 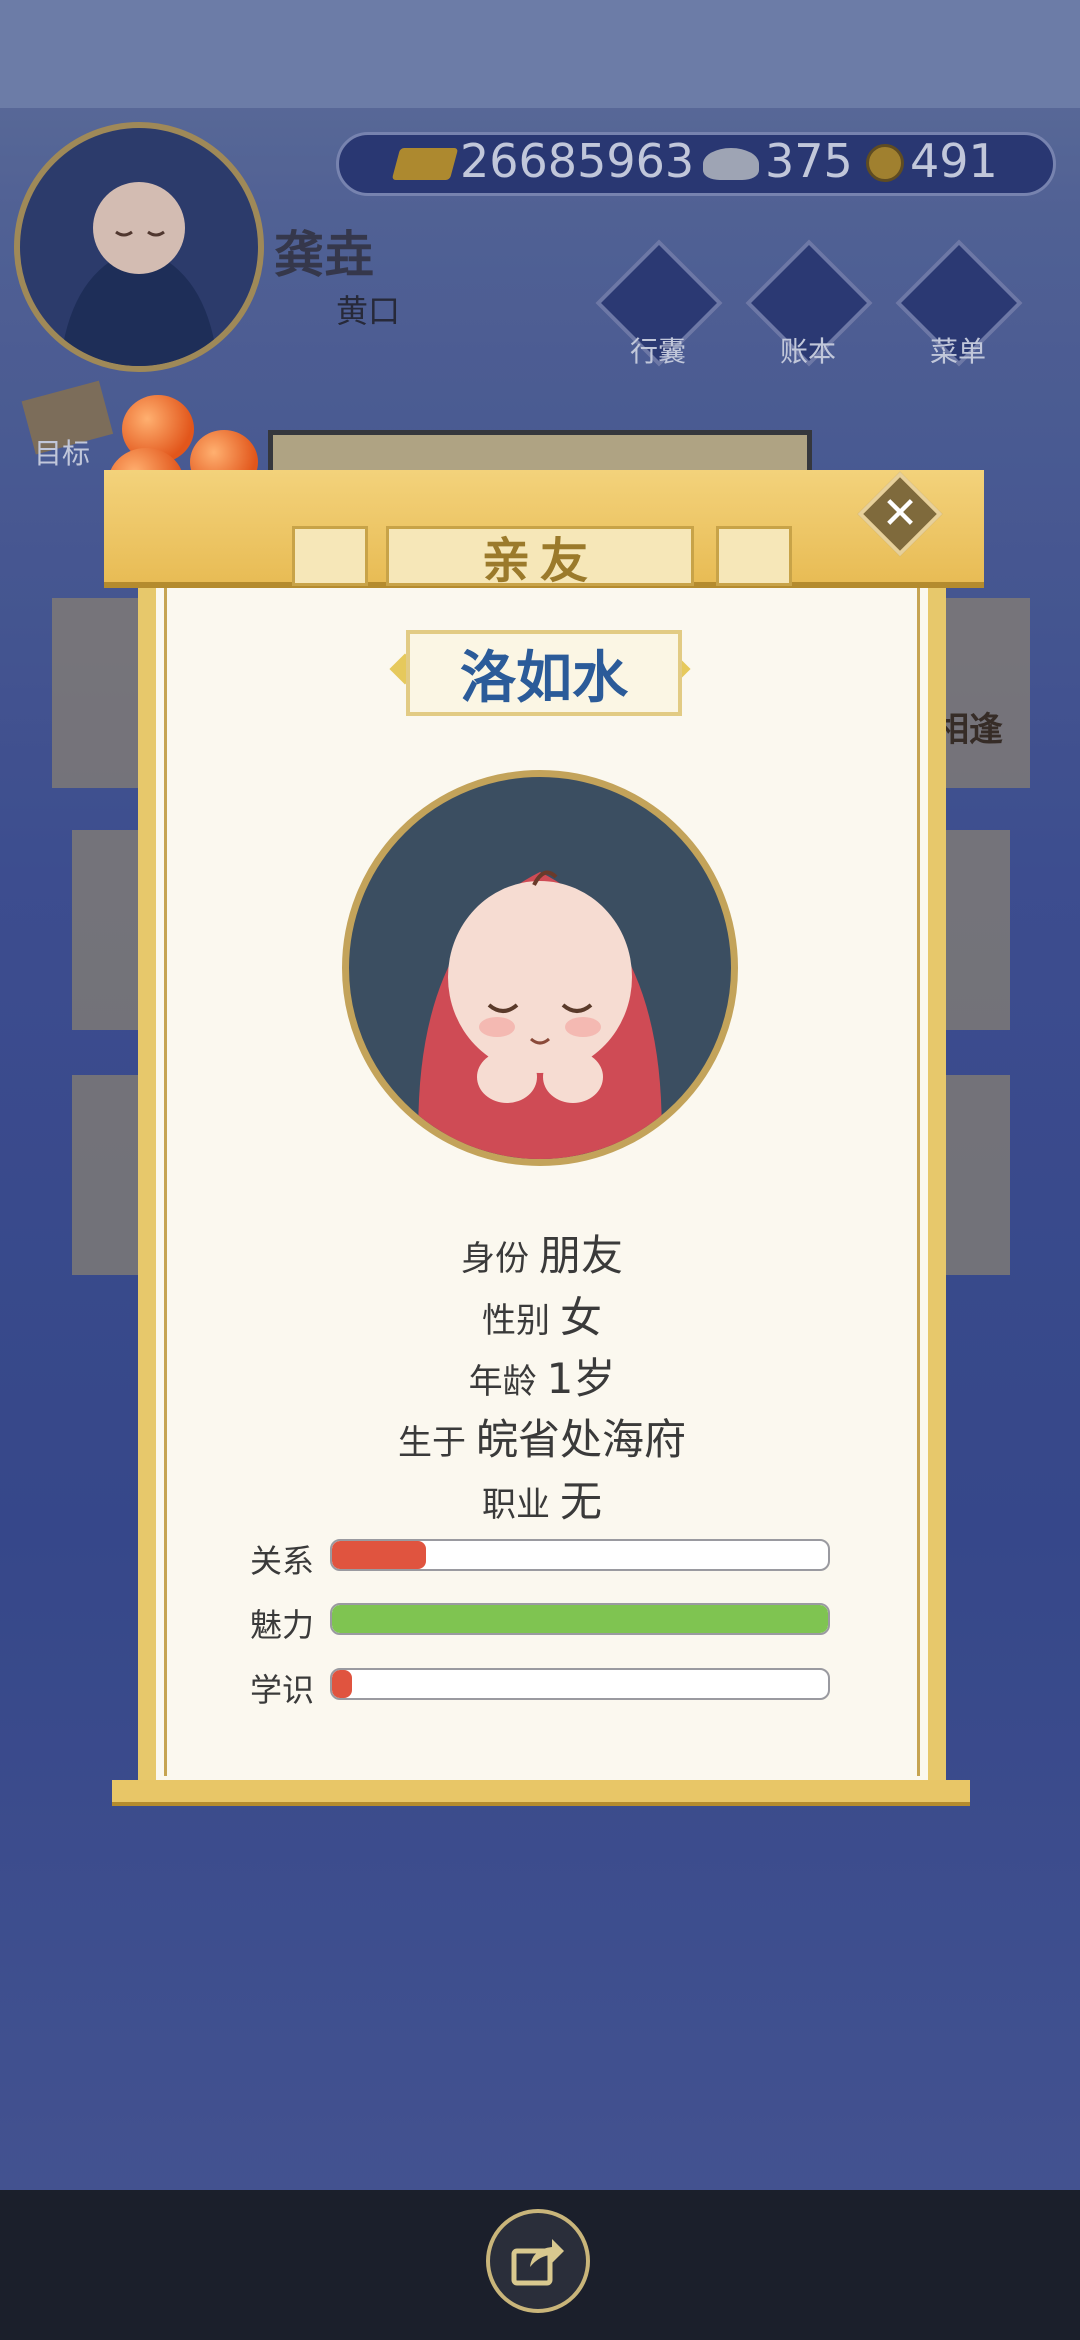 I want to click on info-label: 年龄, so click(x=502, y=1382).